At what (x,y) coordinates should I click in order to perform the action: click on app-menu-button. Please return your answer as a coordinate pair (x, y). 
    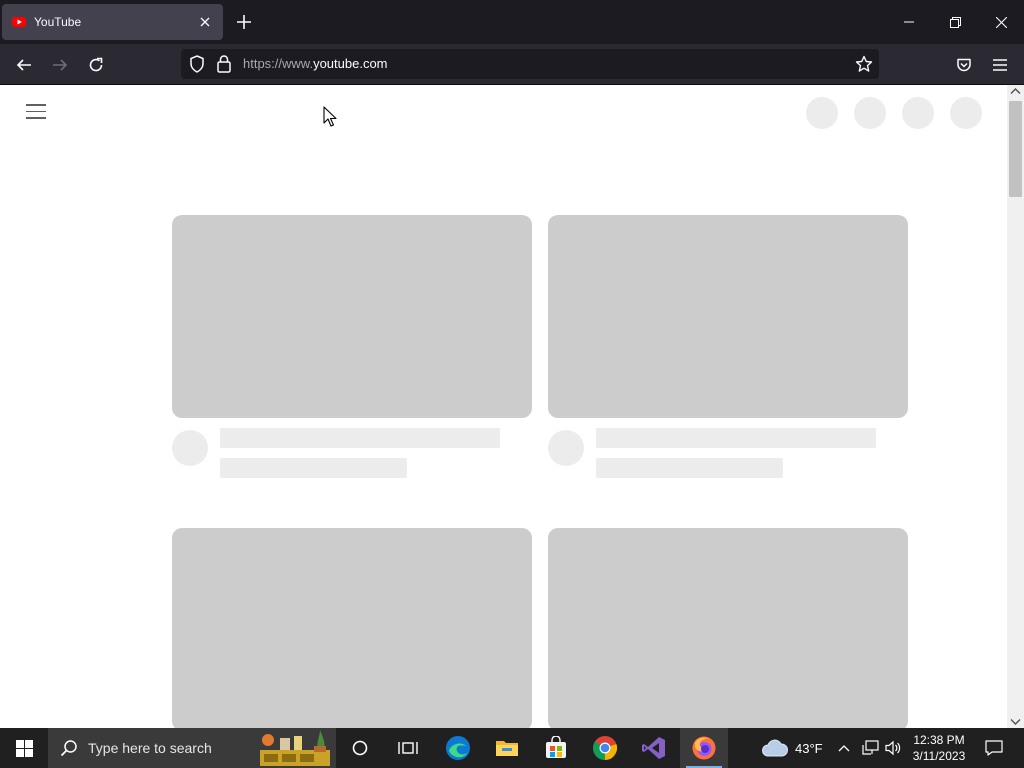
    Looking at the image, I should click on (1000, 65).